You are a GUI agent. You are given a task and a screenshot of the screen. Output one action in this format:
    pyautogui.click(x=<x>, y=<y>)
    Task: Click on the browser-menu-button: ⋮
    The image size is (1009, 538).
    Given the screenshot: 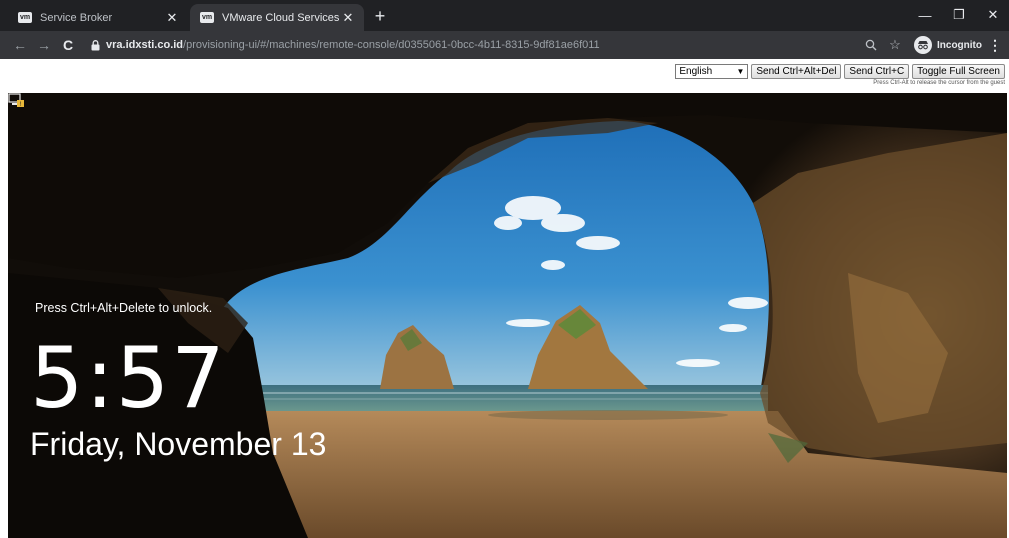 What is the action you would take?
    pyautogui.click(x=995, y=45)
    